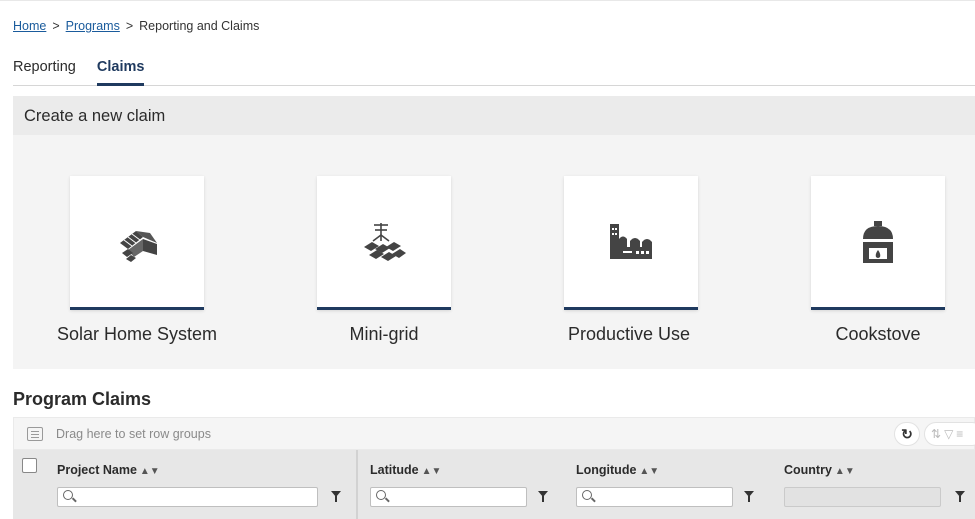  What do you see at coordinates (29, 465) in the screenshot?
I see `select-all-checkbox` at bounding box center [29, 465].